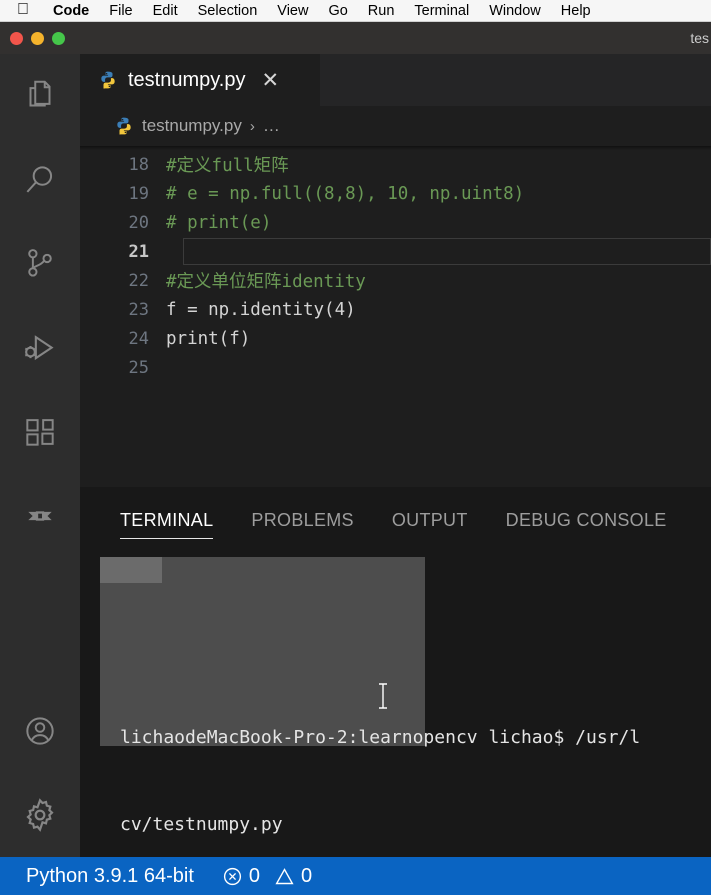  I want to click on source-control-icon, so click(40, 264).